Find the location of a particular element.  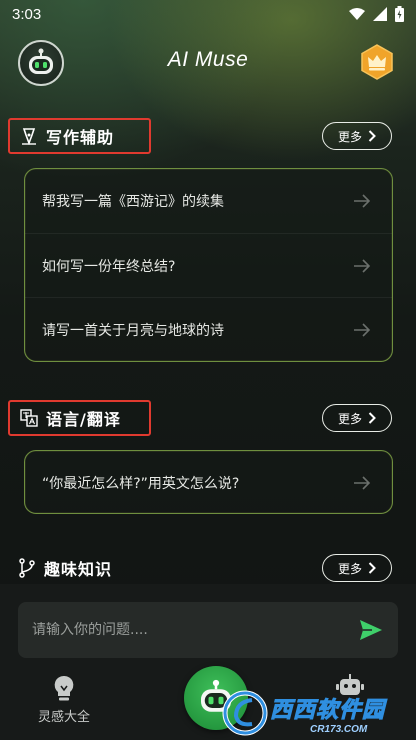

more-button-fun: 更多 is located at coordinates (357, 568).